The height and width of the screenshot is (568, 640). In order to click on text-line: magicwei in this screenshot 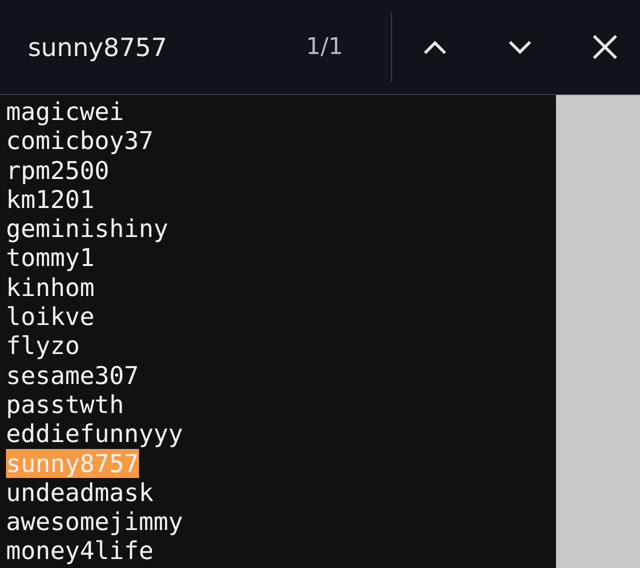, I will do `click(64, 111)`.